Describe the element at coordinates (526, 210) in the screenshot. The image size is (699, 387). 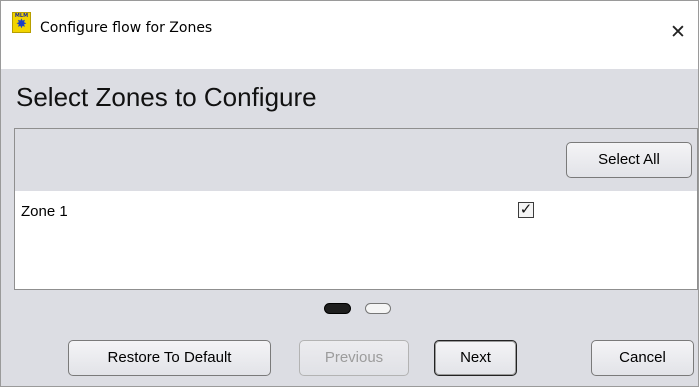
I see `zone-checkbox: ✓` at that location.